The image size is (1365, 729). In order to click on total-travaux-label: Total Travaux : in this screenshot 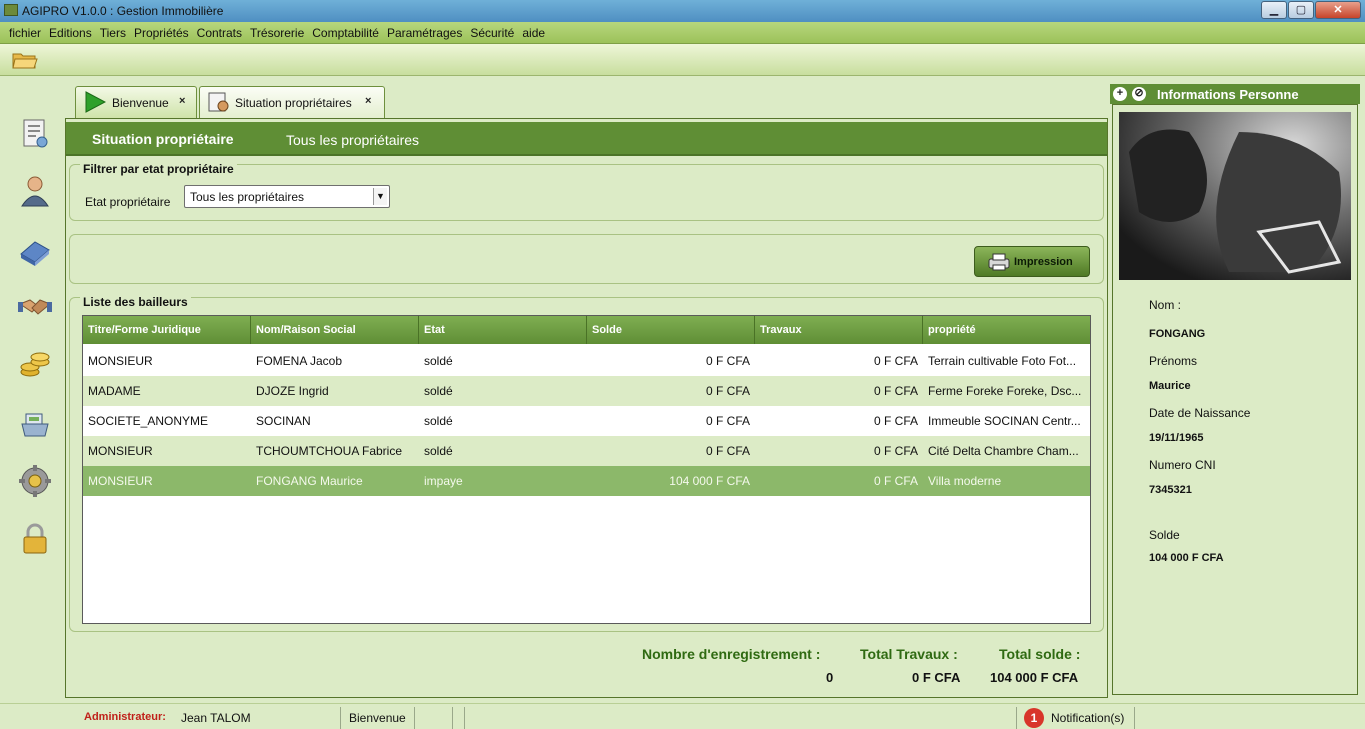, I will do `click(909, 654)`.